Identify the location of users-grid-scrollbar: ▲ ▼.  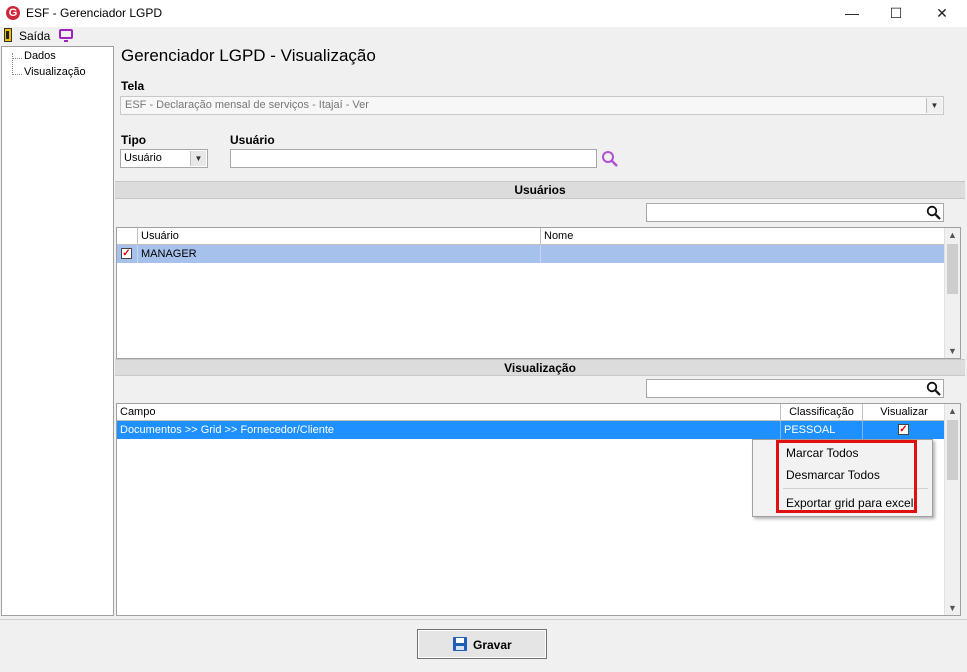
(952, 293).